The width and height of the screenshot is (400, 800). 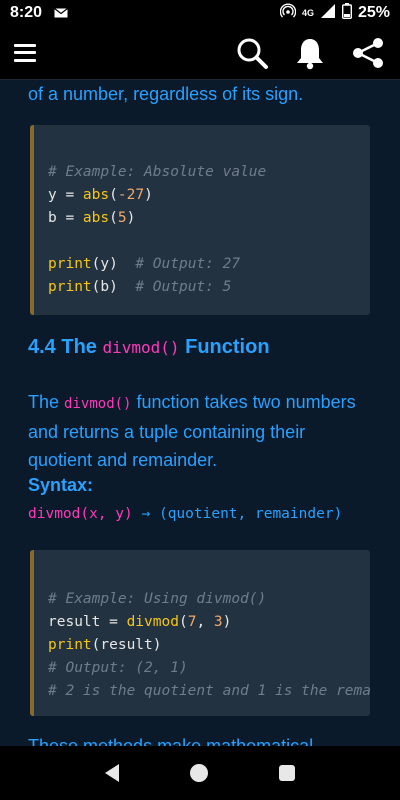 What do you see at coordinates (307, 13) in the screenshot?
I see `network-label: 4G` at bounding box center [307, 13].